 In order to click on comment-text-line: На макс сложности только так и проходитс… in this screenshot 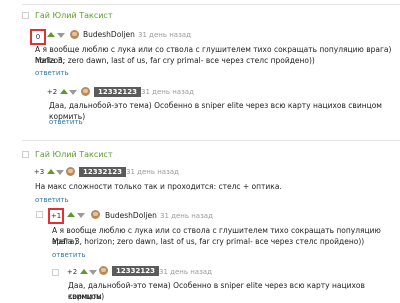, I will do `click(158, 186)`.